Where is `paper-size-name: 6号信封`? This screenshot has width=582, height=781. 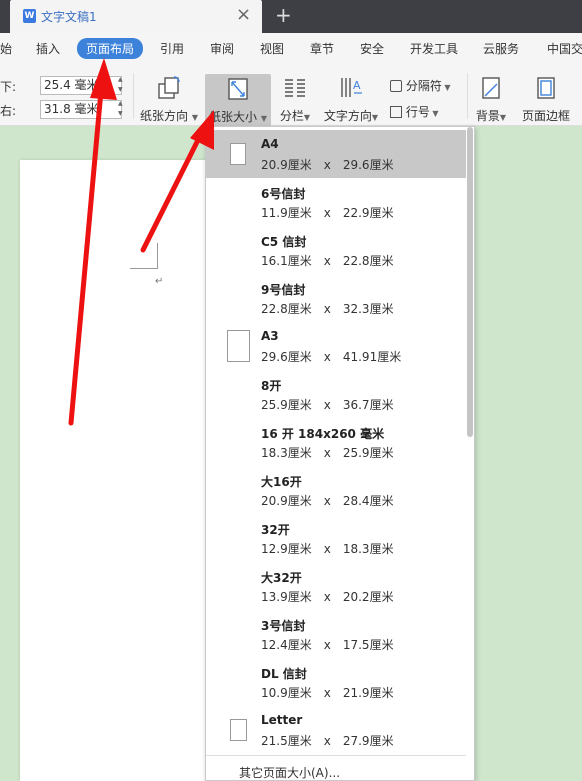
paper-size-name: 6号信封 is located at coordinates (283, 194).